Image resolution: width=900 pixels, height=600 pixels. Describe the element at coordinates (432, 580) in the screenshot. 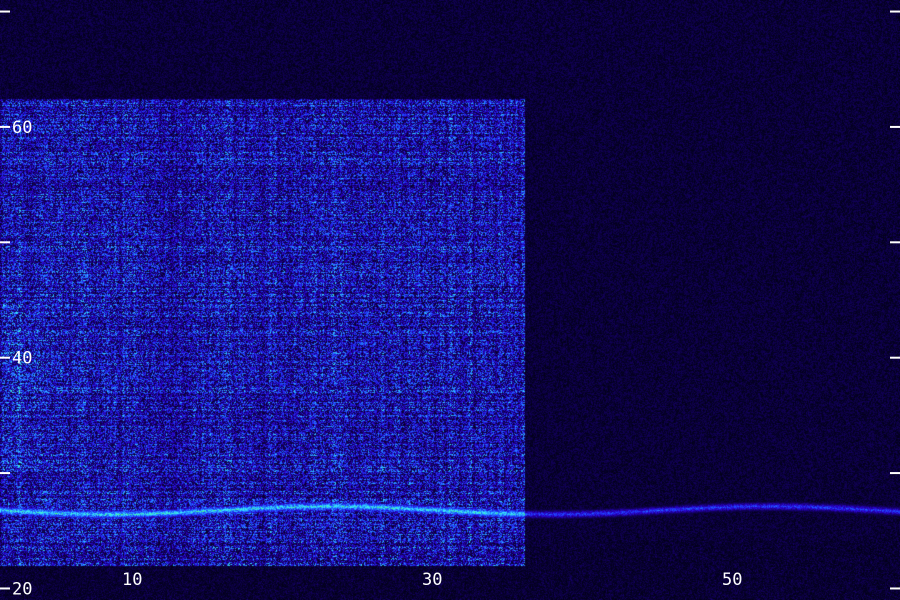

I see `x-tick-label: 30` at that location.